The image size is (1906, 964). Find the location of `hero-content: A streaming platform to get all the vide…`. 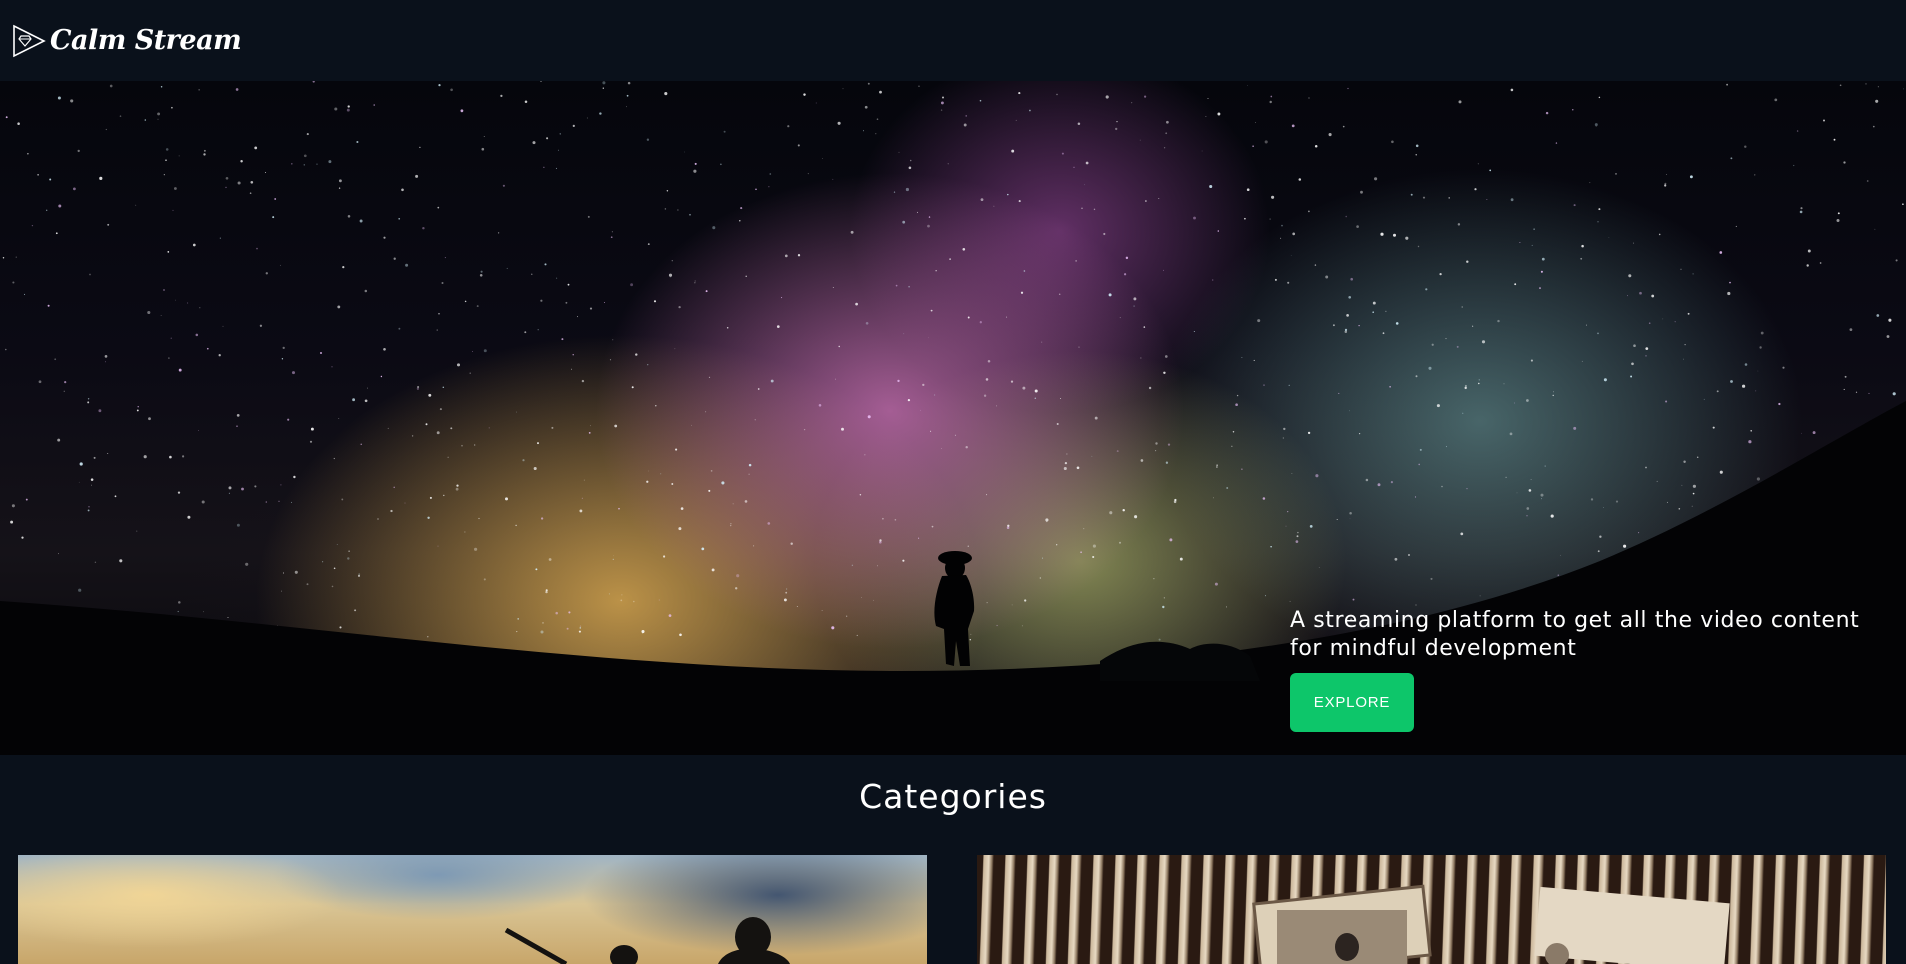

hero-content: A streaming platform to get all the vide… is located at coordinates (1590, 669).